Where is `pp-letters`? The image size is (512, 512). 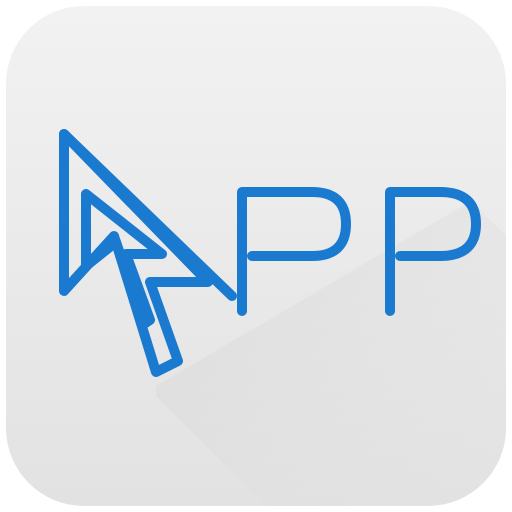
pp-letters is located at coordinates (359, 251).